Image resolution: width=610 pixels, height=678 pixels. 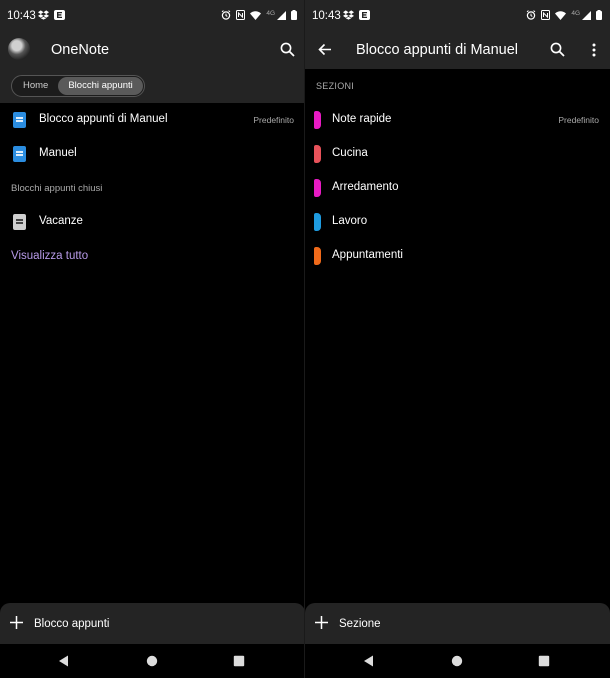 What do you see at coordinates (61, 221) in the screenshot?
I see `notebook-name: Vacanze` at bounding box center [61, 221].